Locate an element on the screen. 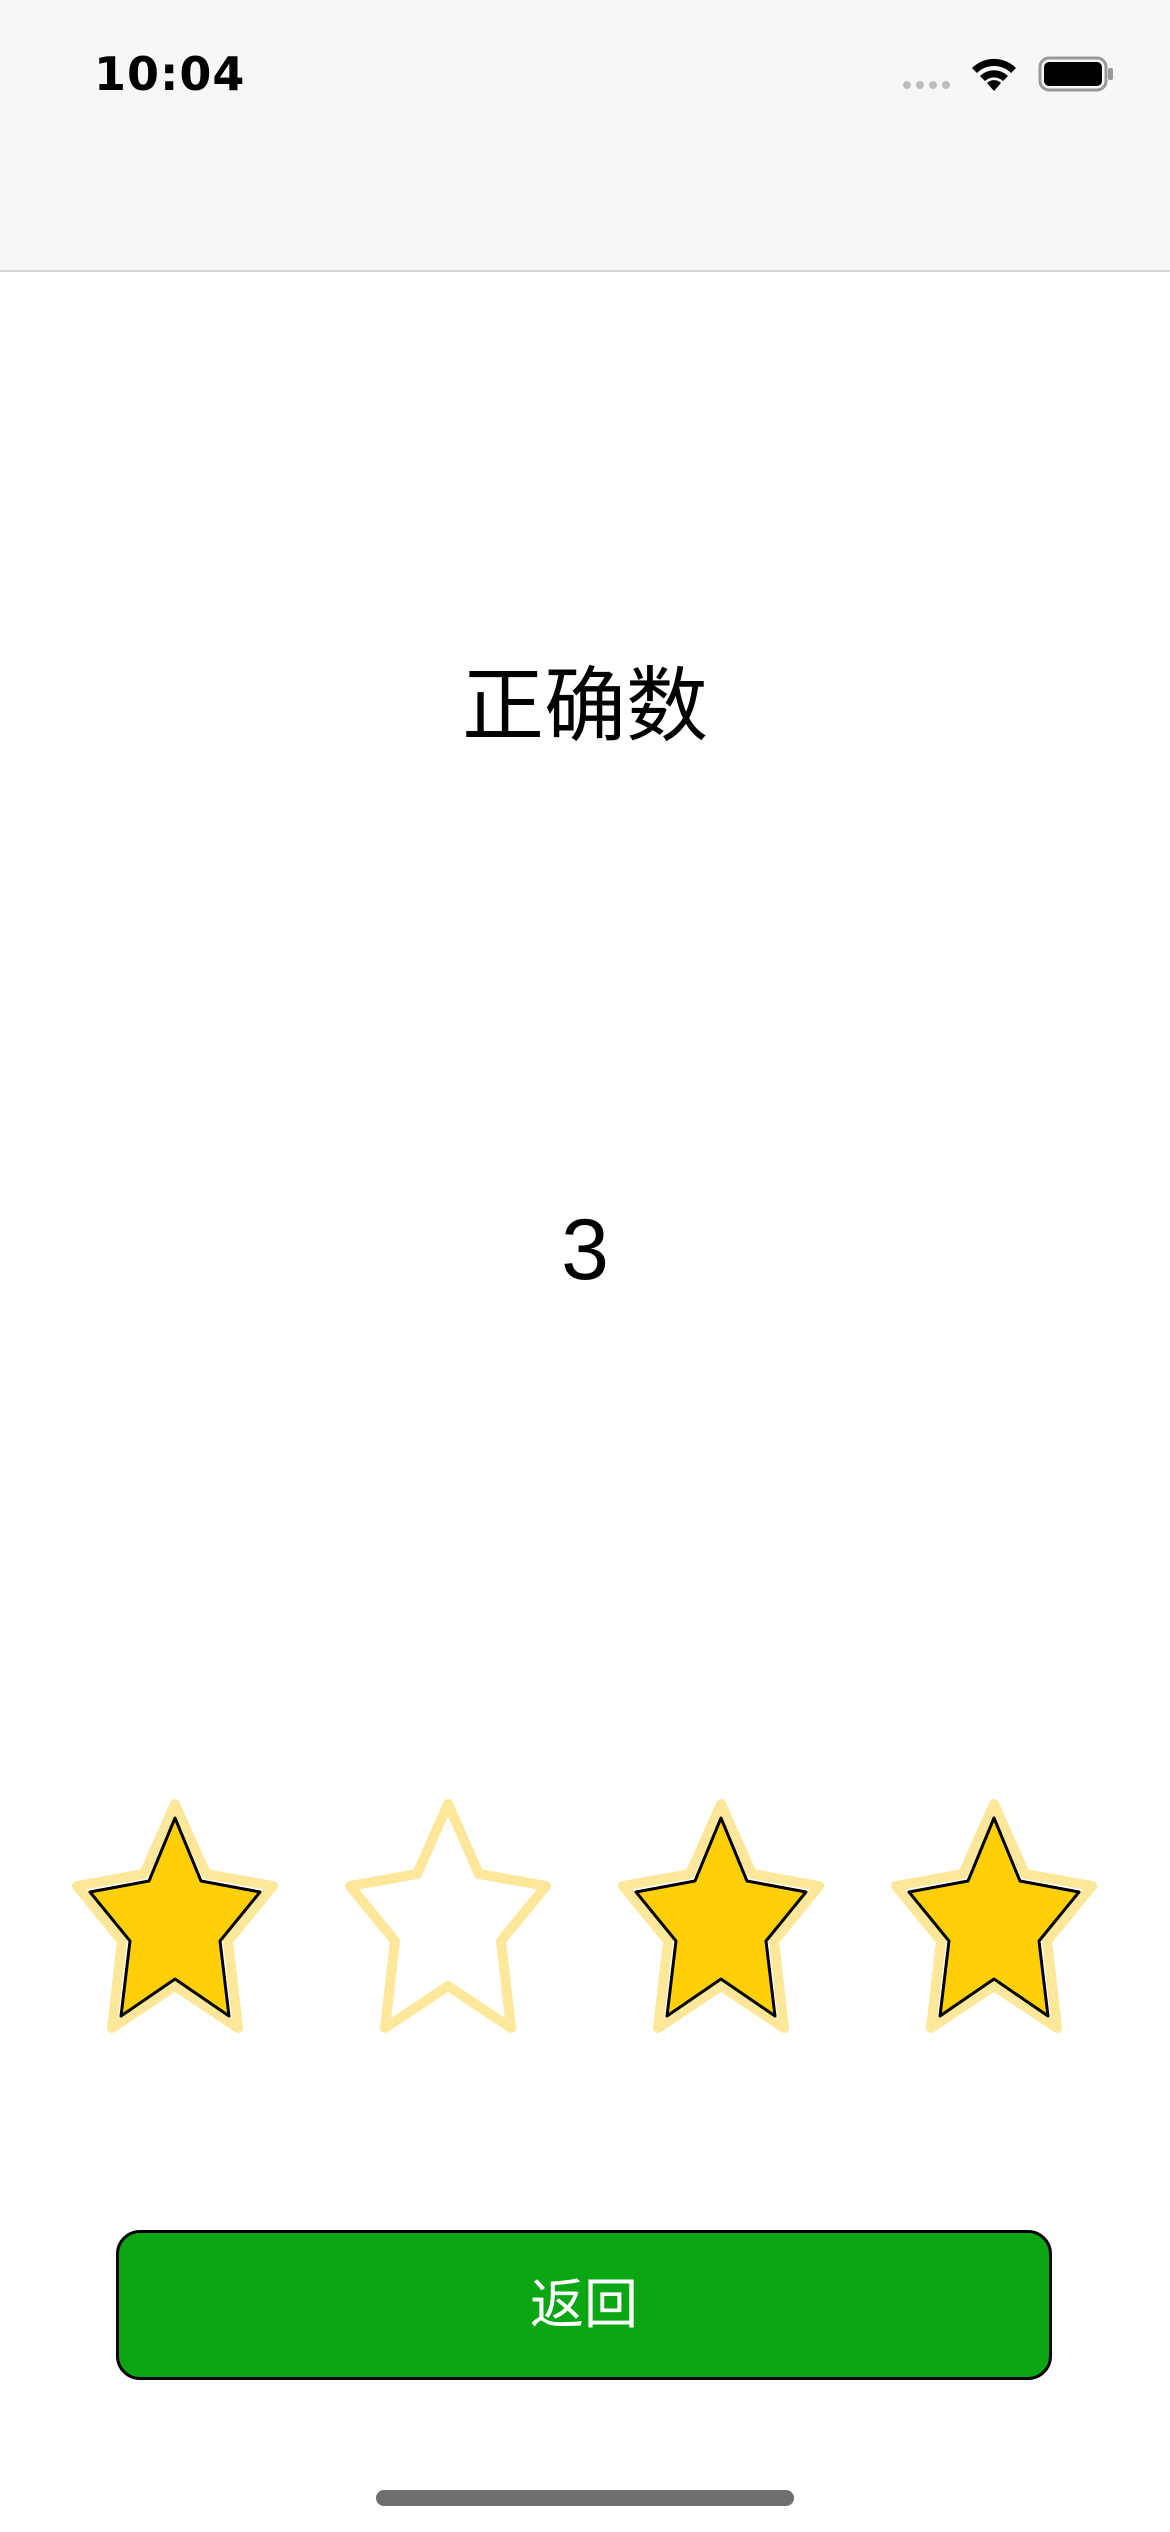 The width and height of the screenshot is (1170, 2532). result-title: 正确数 is located at coordinates (584, 706).